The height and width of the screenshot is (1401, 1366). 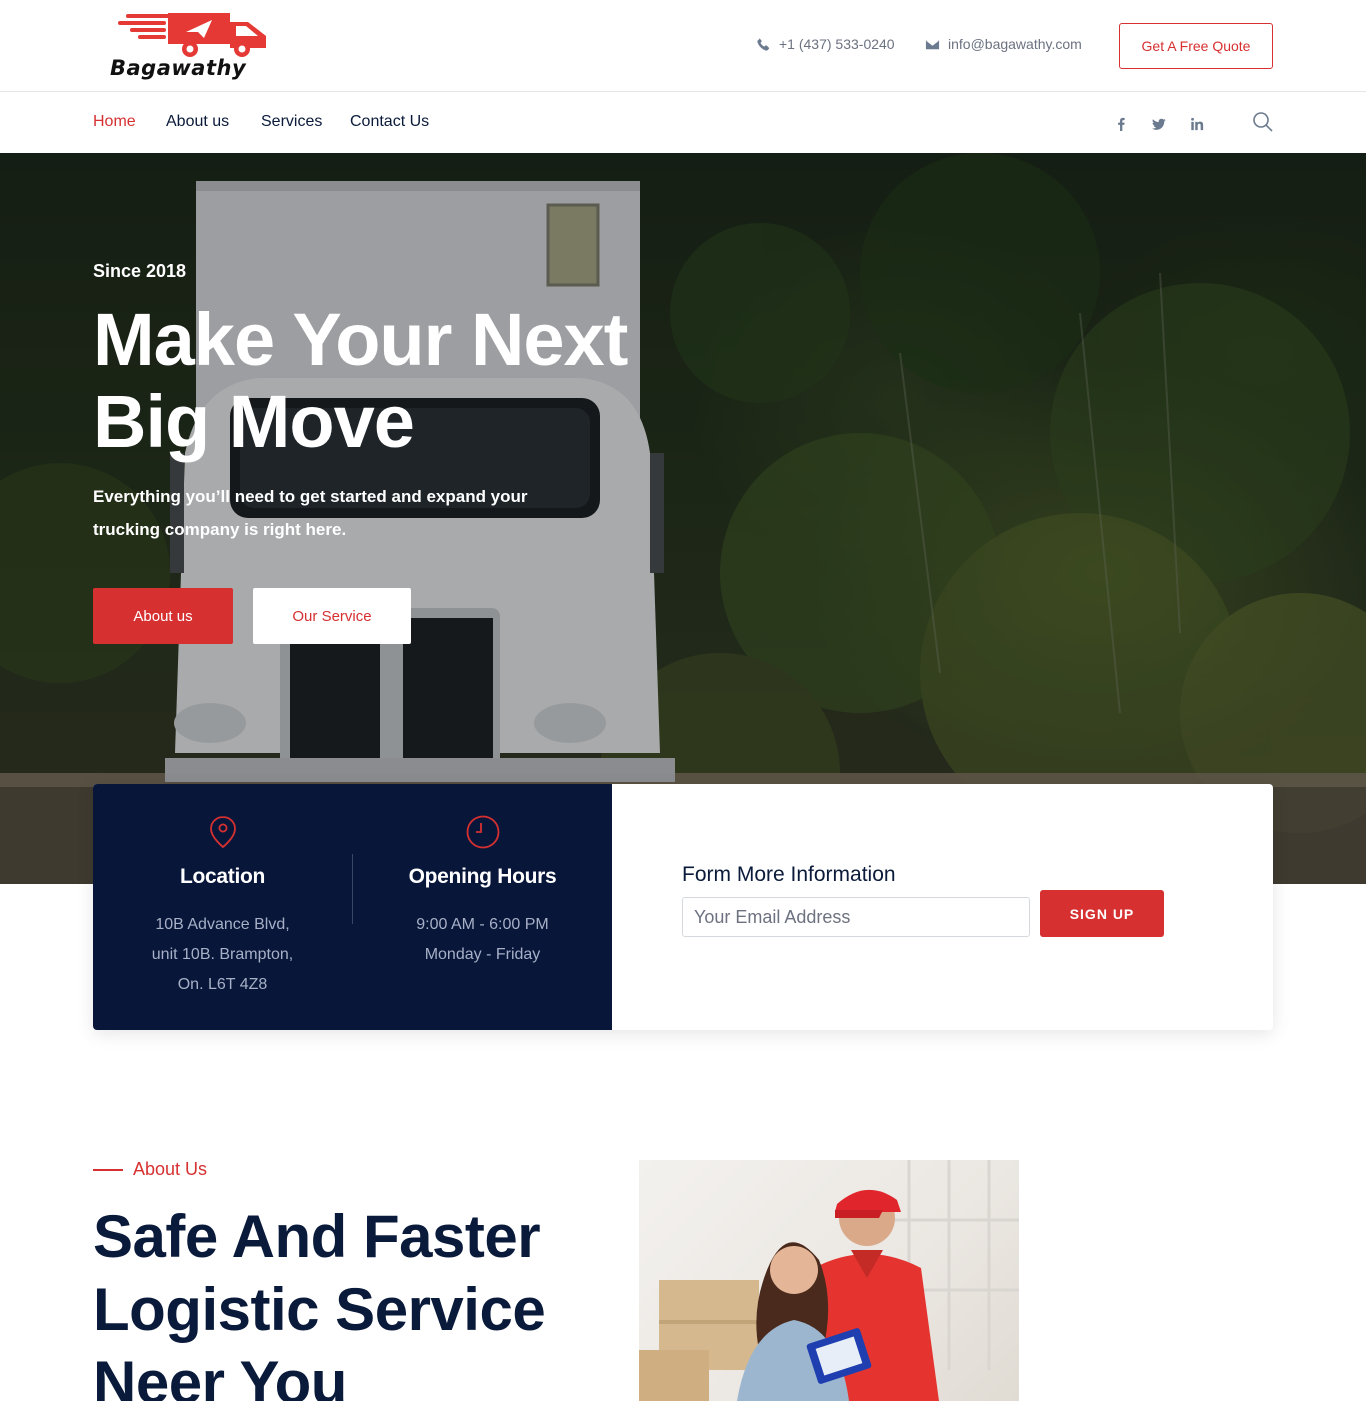 I want to click on form-title: Form More Information, so click(x=789, y=874).